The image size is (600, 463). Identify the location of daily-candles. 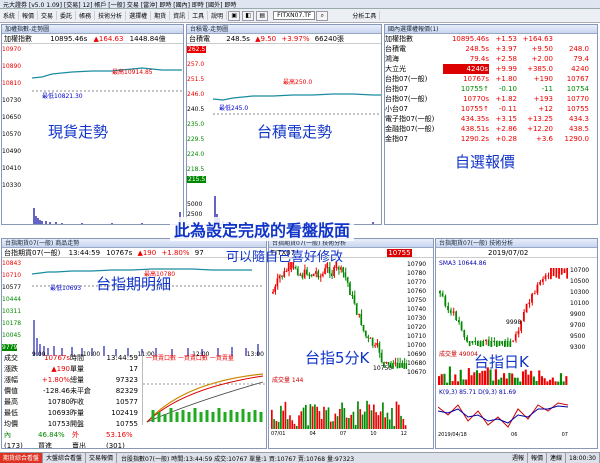
(503, 307).